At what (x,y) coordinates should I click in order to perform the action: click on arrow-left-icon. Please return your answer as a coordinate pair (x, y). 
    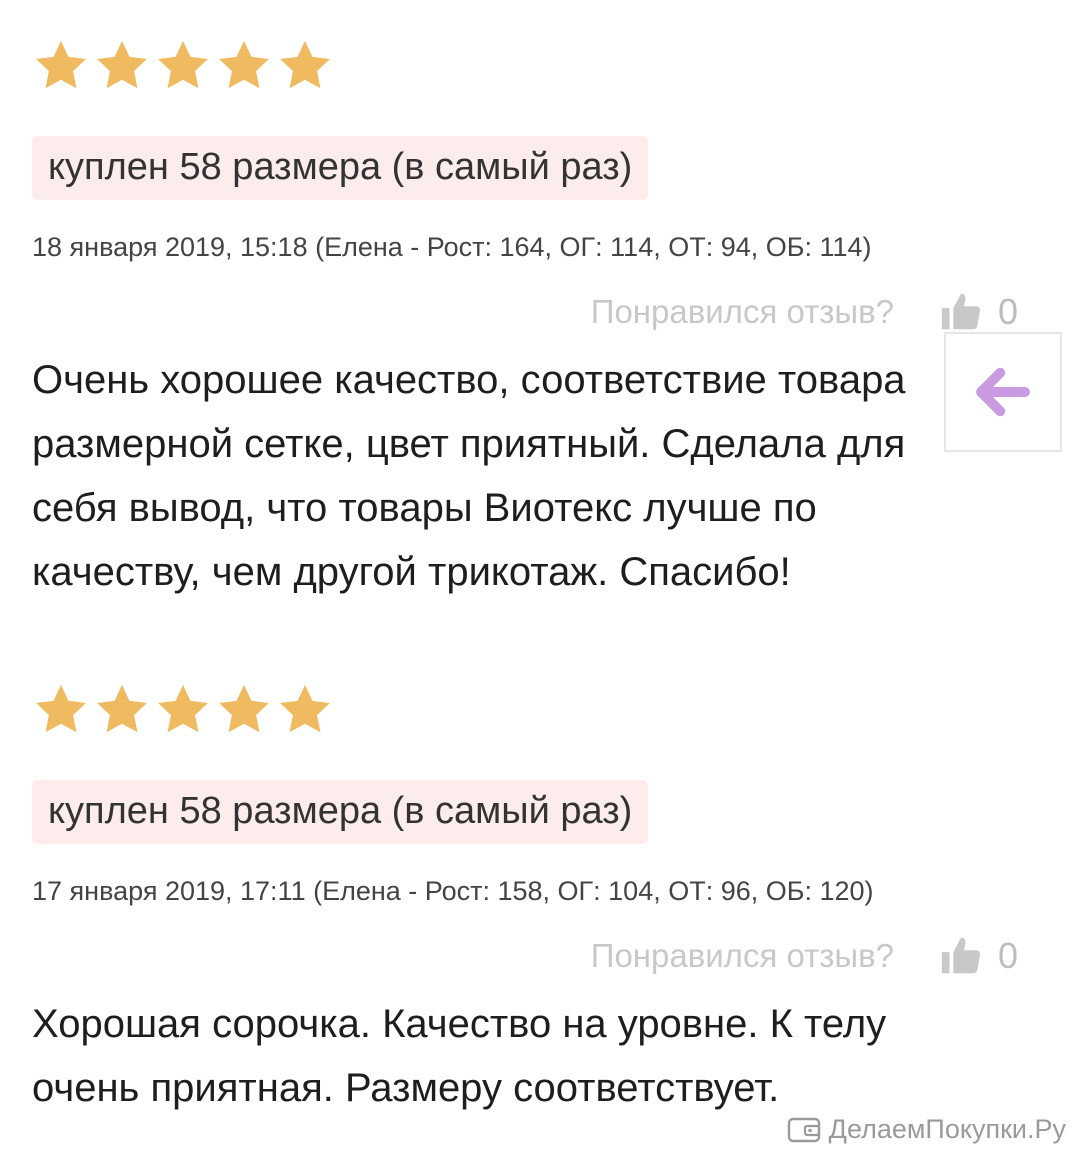
    Looking at the image, I should click on (1003, 392).